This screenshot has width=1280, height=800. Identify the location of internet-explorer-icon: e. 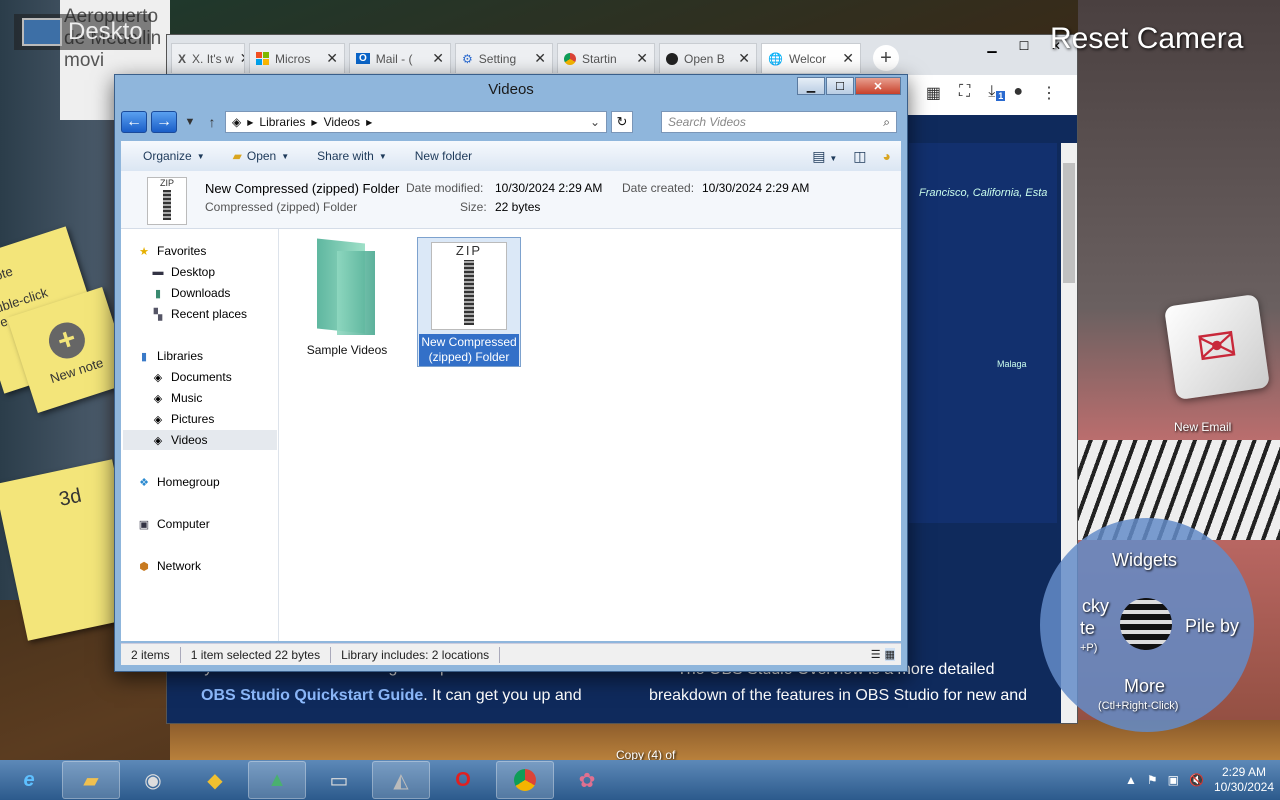
(29, 780).